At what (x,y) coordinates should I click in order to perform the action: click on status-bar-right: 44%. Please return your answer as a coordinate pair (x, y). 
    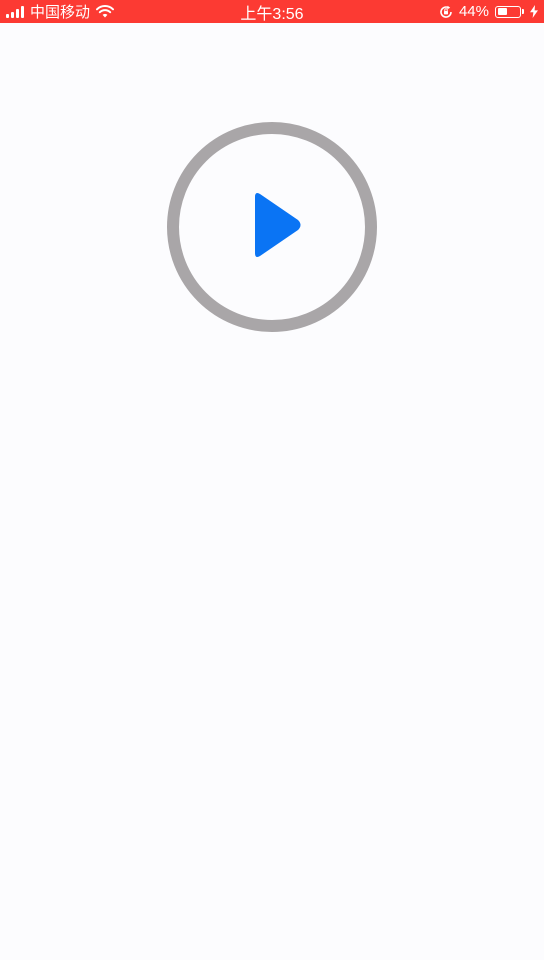
    Looking at the image, I should click on (488, 11).